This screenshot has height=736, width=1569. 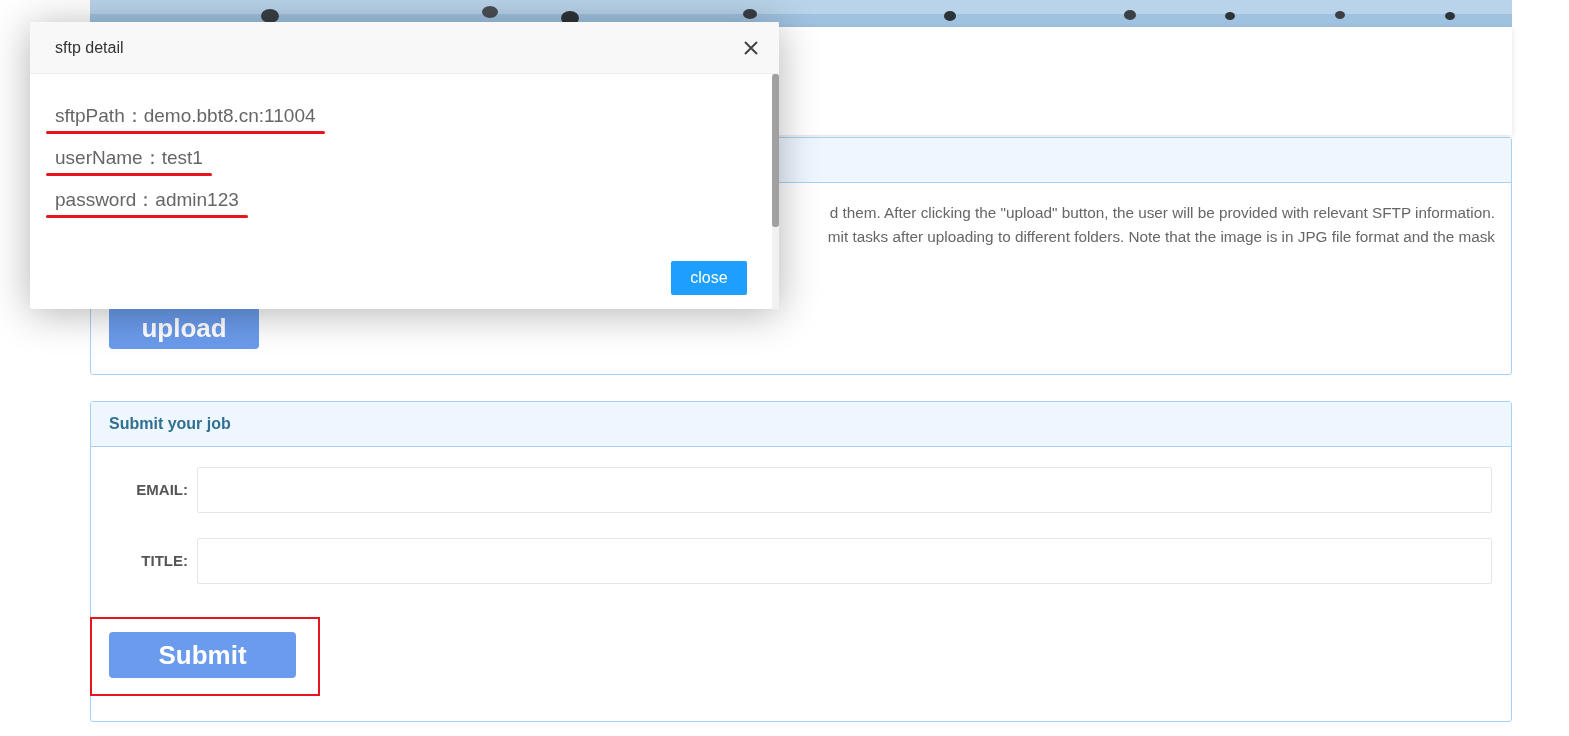 What do you see at coordinates (129, 157) in the screenshot?
I see `detail-text: userName：test1` at bounding box center [129, 157].